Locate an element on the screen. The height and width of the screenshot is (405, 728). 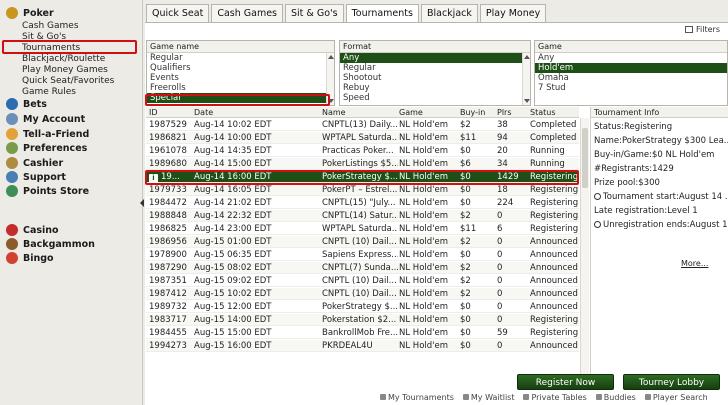
column-game: Game is located at coordinates (411, 112).